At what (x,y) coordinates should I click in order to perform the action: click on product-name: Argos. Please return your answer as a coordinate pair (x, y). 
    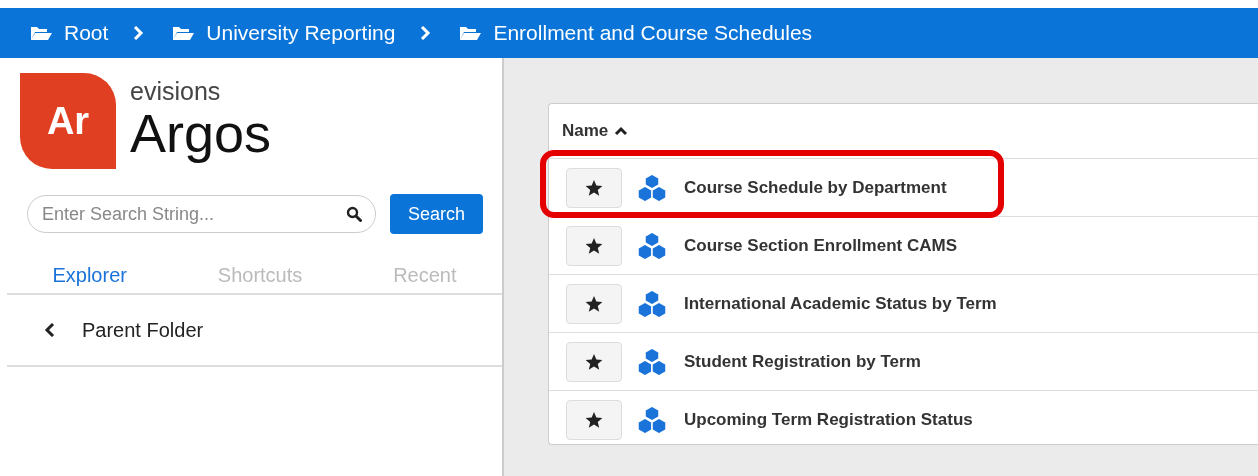
    Looking at the image, I should click on (201, 133).